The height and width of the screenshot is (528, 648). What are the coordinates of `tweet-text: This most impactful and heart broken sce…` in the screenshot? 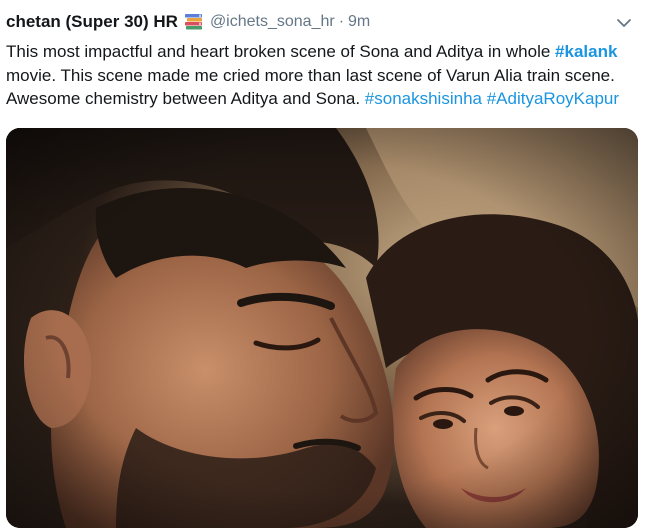 It's located at (324, 75).